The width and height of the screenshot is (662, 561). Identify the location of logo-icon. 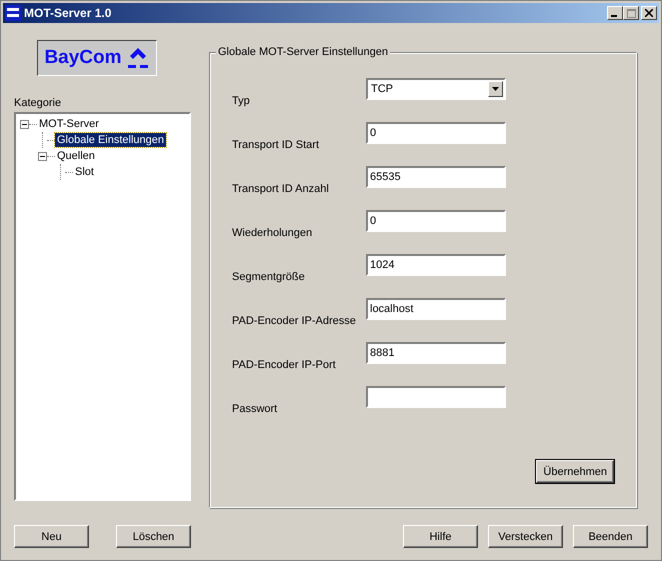
(138, 58).